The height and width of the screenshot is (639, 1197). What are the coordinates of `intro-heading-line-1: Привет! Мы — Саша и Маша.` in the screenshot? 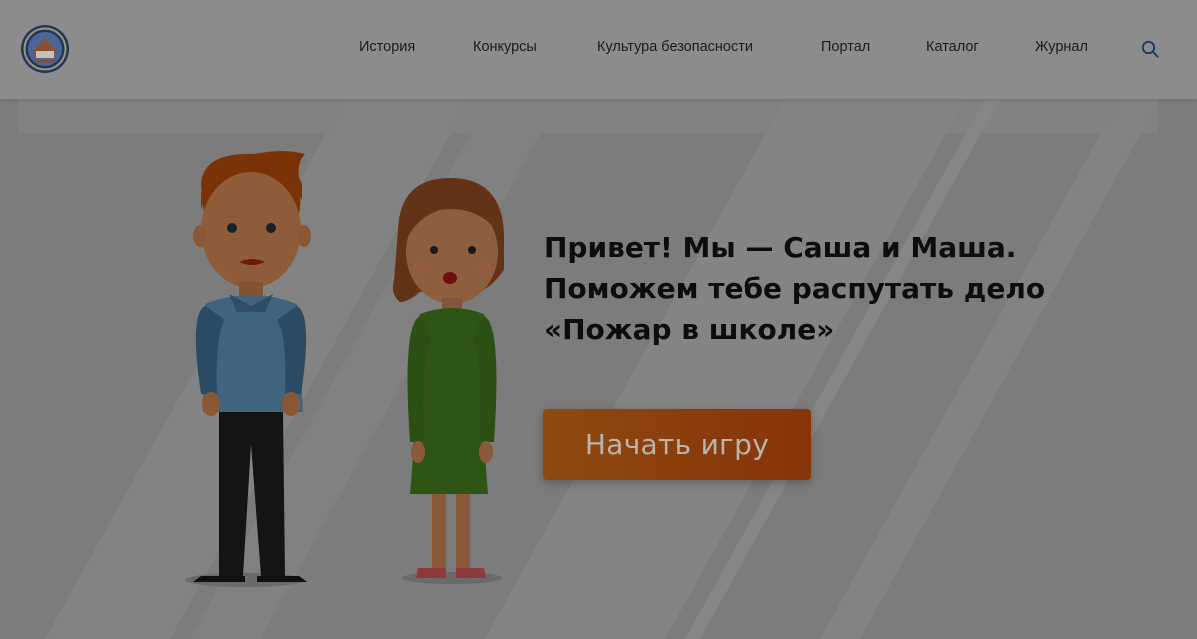 It's located at (780, 247).